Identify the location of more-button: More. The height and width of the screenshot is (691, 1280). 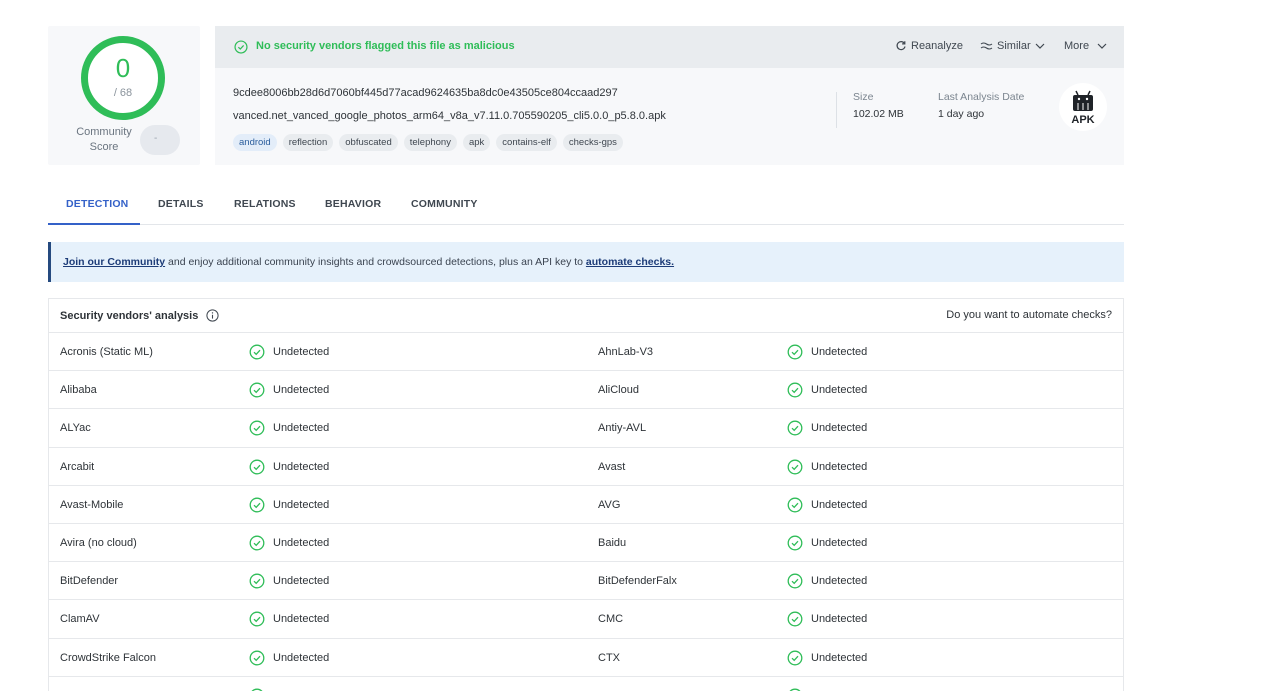
(1085, 46).